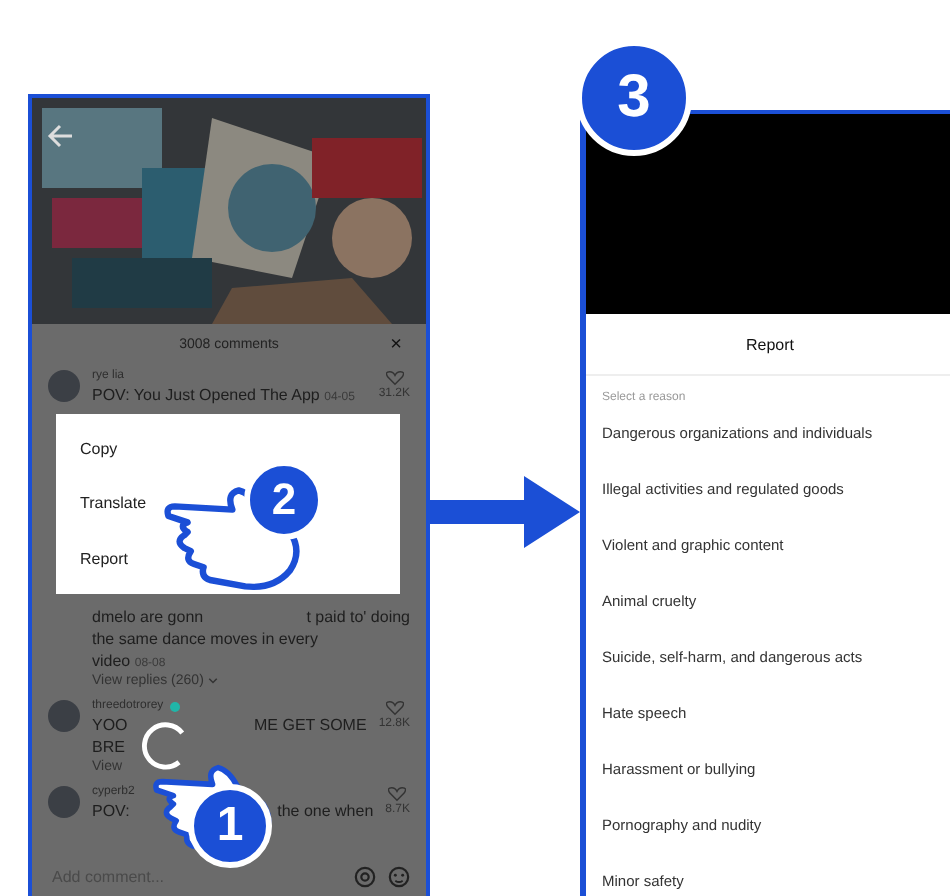 This screenshot has width=950, height=896. I want to click on step-badge: 3, so click(634, 98).